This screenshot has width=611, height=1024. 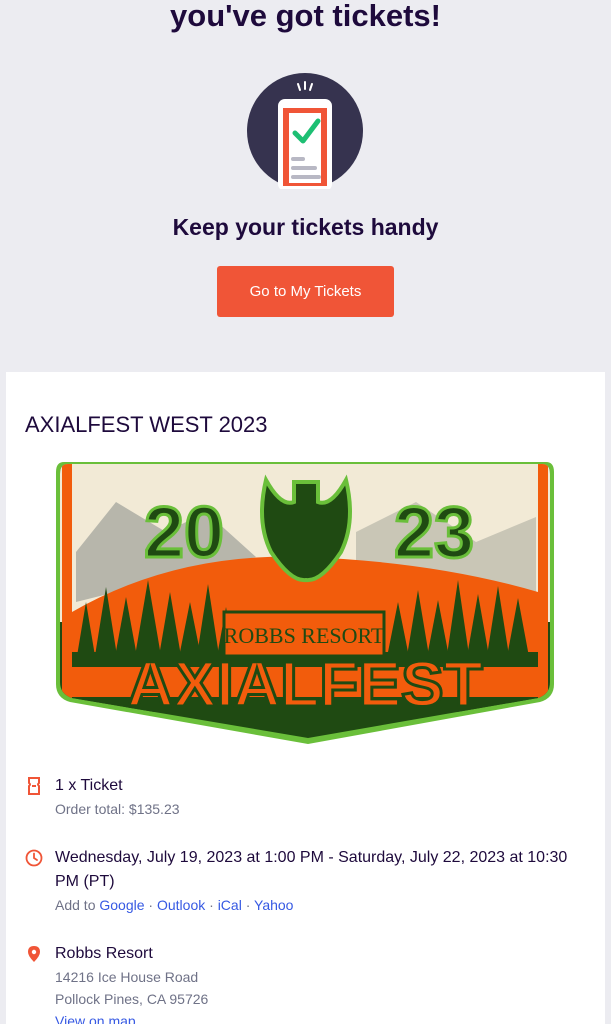 I want to click on add-to-label: Add to, so click(x=75, y=905).